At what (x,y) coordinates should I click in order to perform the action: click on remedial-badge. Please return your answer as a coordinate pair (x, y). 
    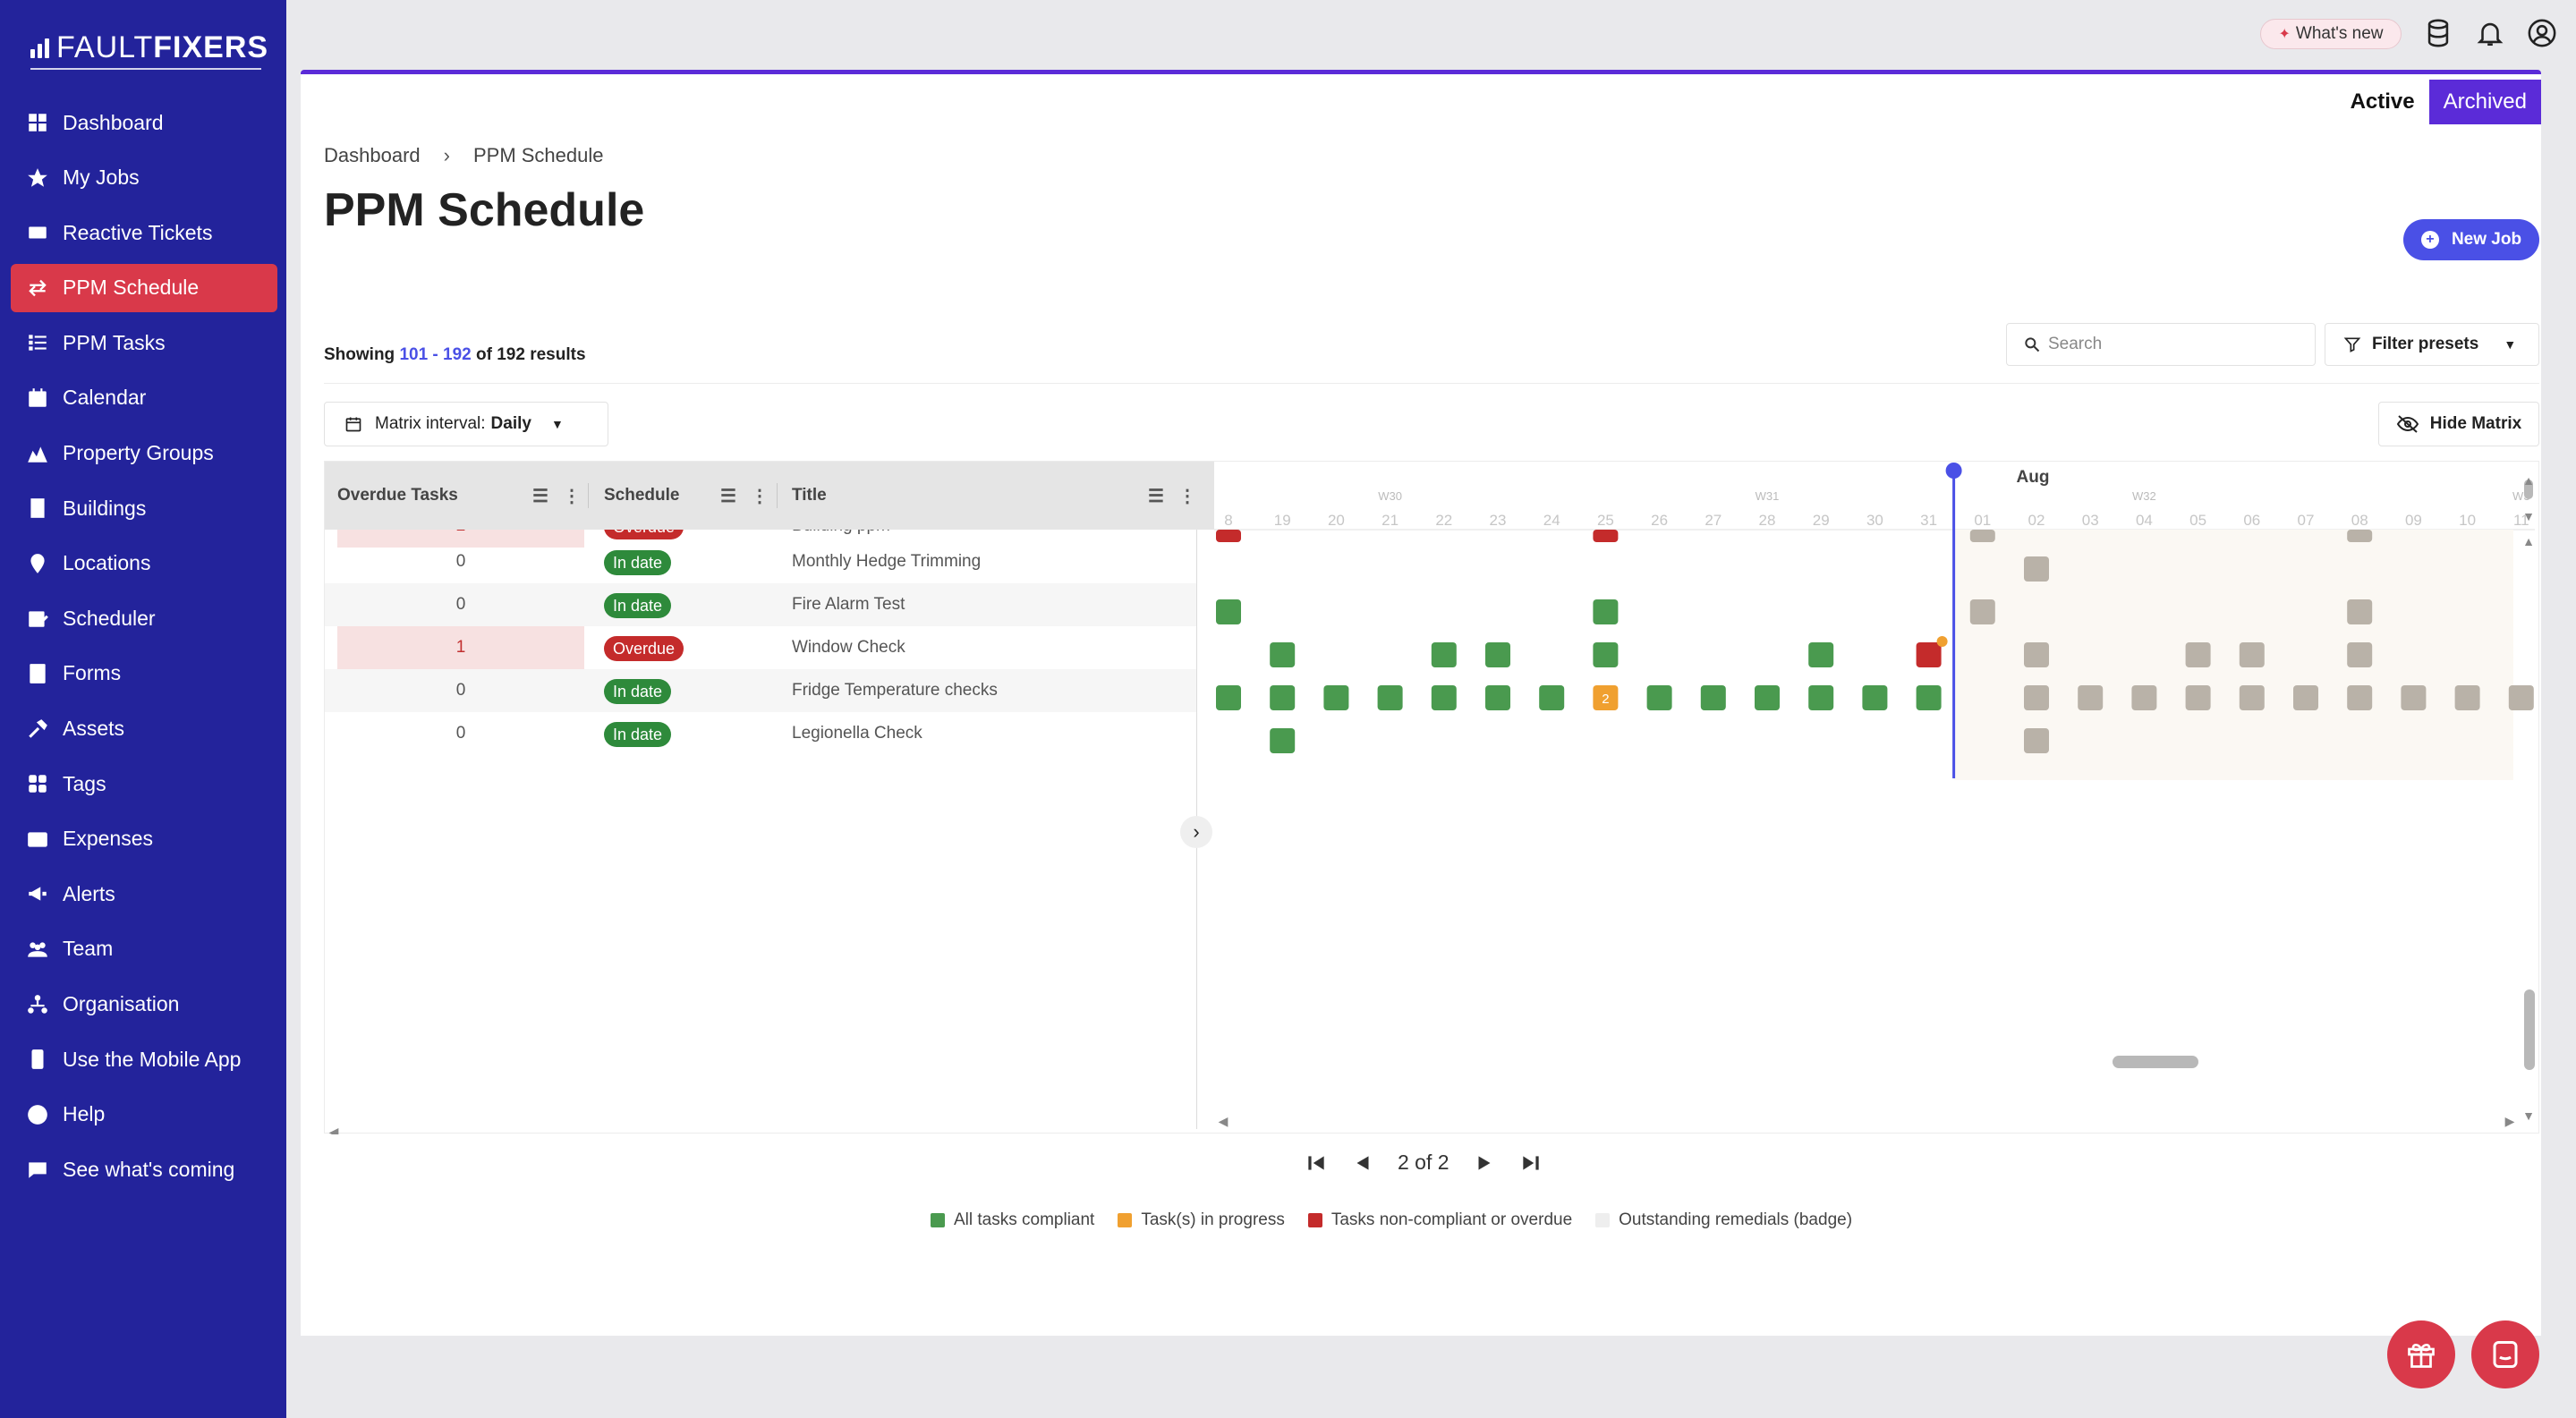
    Looking at the image, I should click on (1942, 641).